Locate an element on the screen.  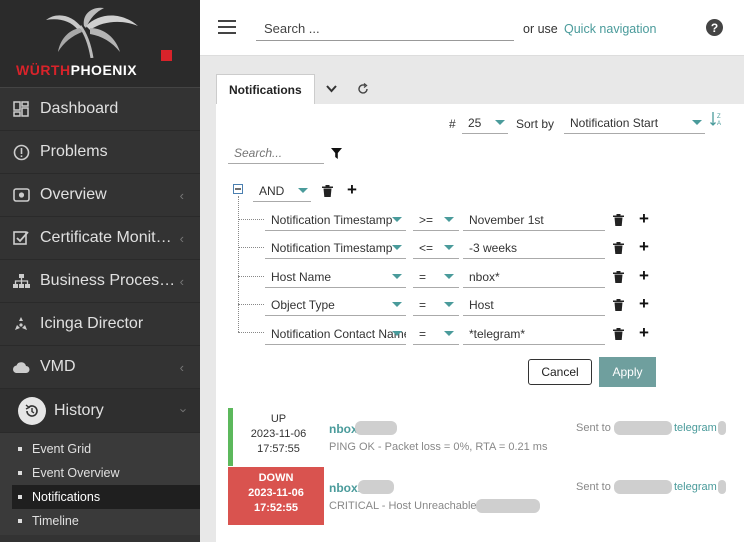
sidebar-item-label: Icinga Director is located at coordinates (92, 323).